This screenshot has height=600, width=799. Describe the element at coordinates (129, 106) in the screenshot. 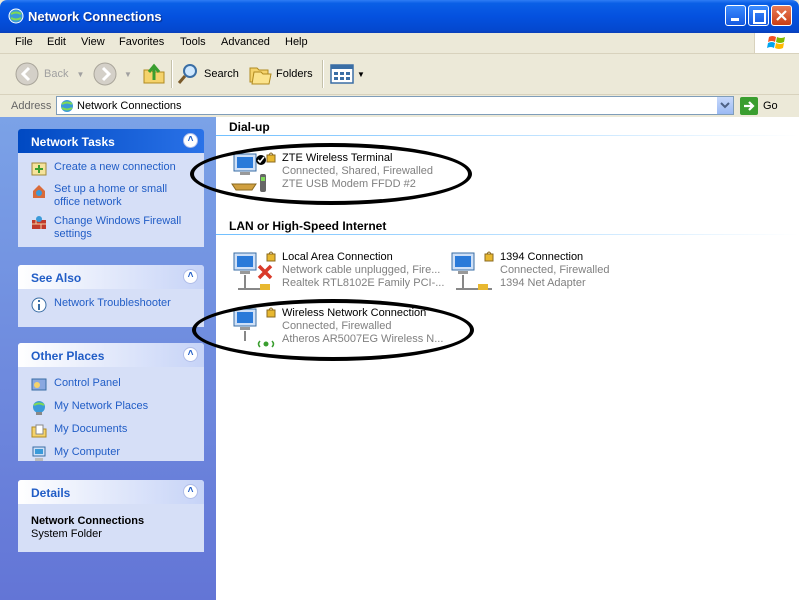

I see `address-value: Network Connections` at that location.